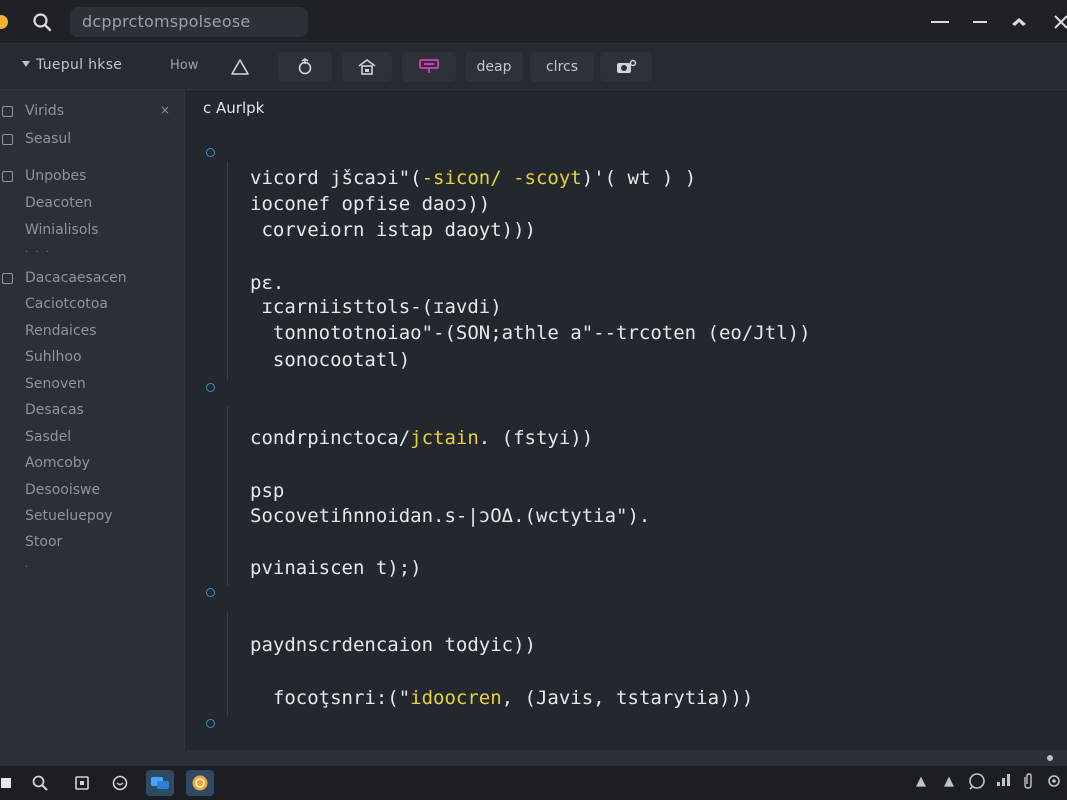 The width and height of the screenshot is (1067, 800). What do you see at coordinates (92, 333) in the screenshot?
I see `sidebar-item: Rendaices` at bounding box center [92, 333].